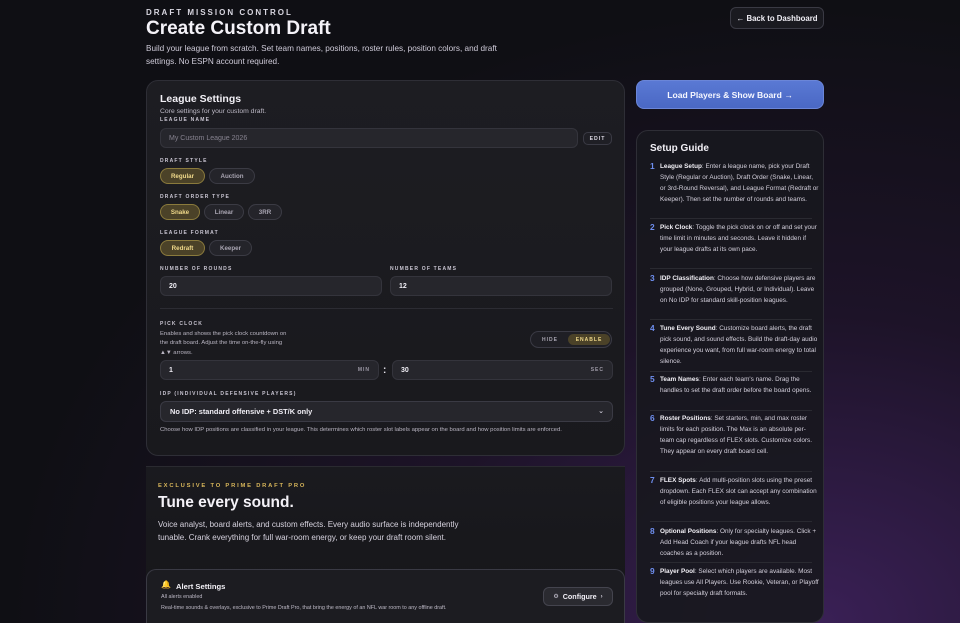 This screenshot has width=960, height=623. What do you see at coordinates (652, 278) in the screenshot?
I see `guide-item-number: 3` at bounding box center [652, 278].